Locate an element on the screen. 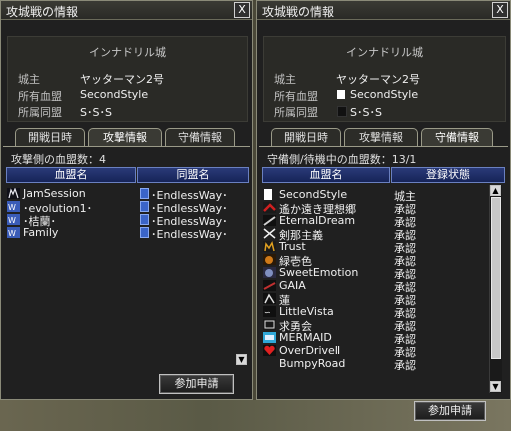 This screenshot has width=511, height=431. pledge-name: SecondStyle is located at coordinates (313, 194).